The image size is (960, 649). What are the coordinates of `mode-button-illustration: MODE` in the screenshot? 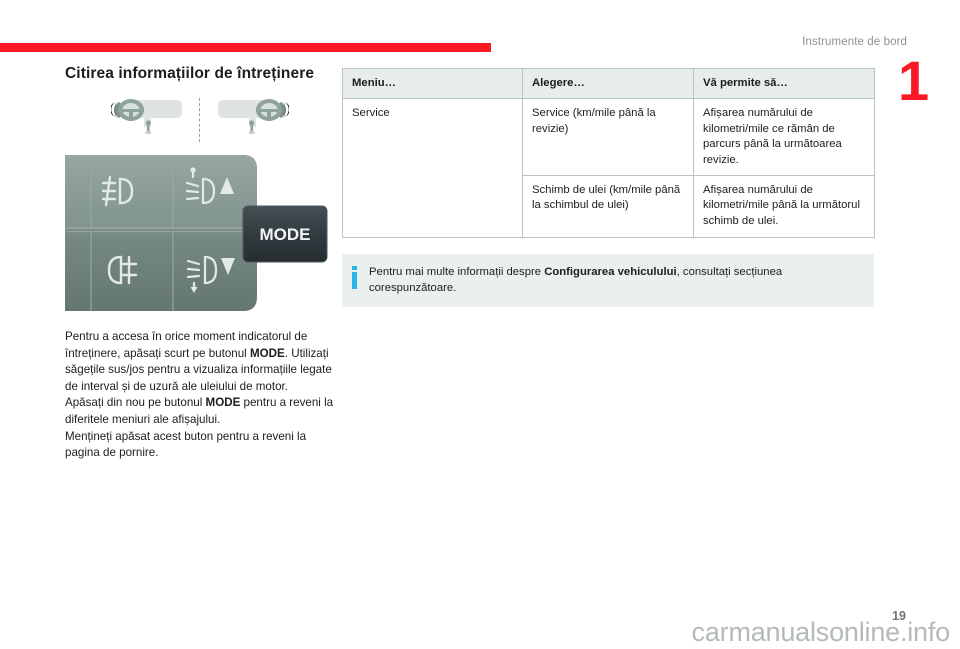 It's located at (285, 234).